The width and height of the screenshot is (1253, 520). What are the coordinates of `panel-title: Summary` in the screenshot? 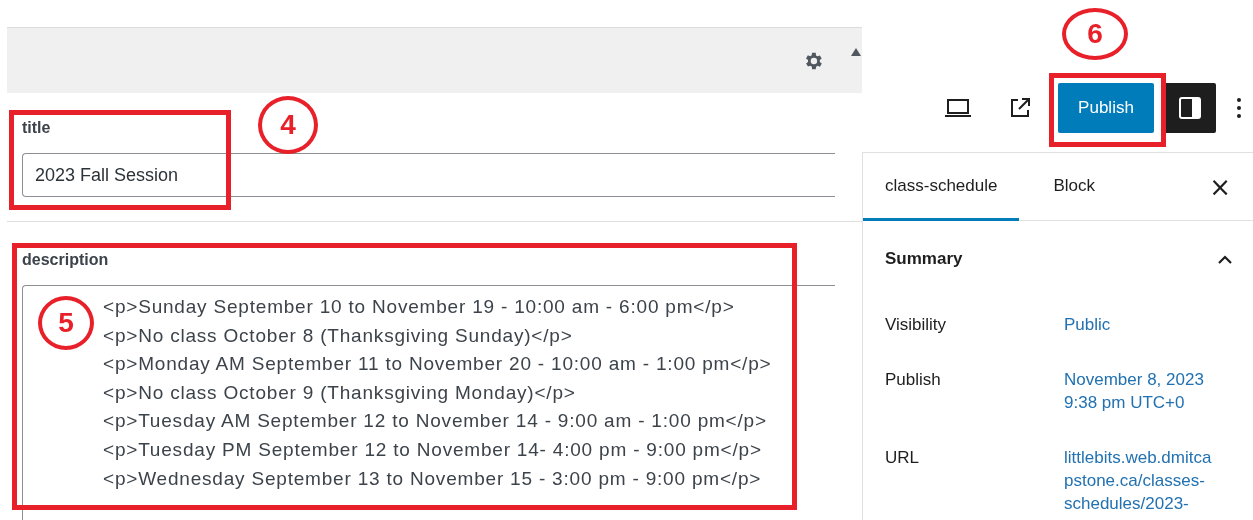 It's located at (924, 259).